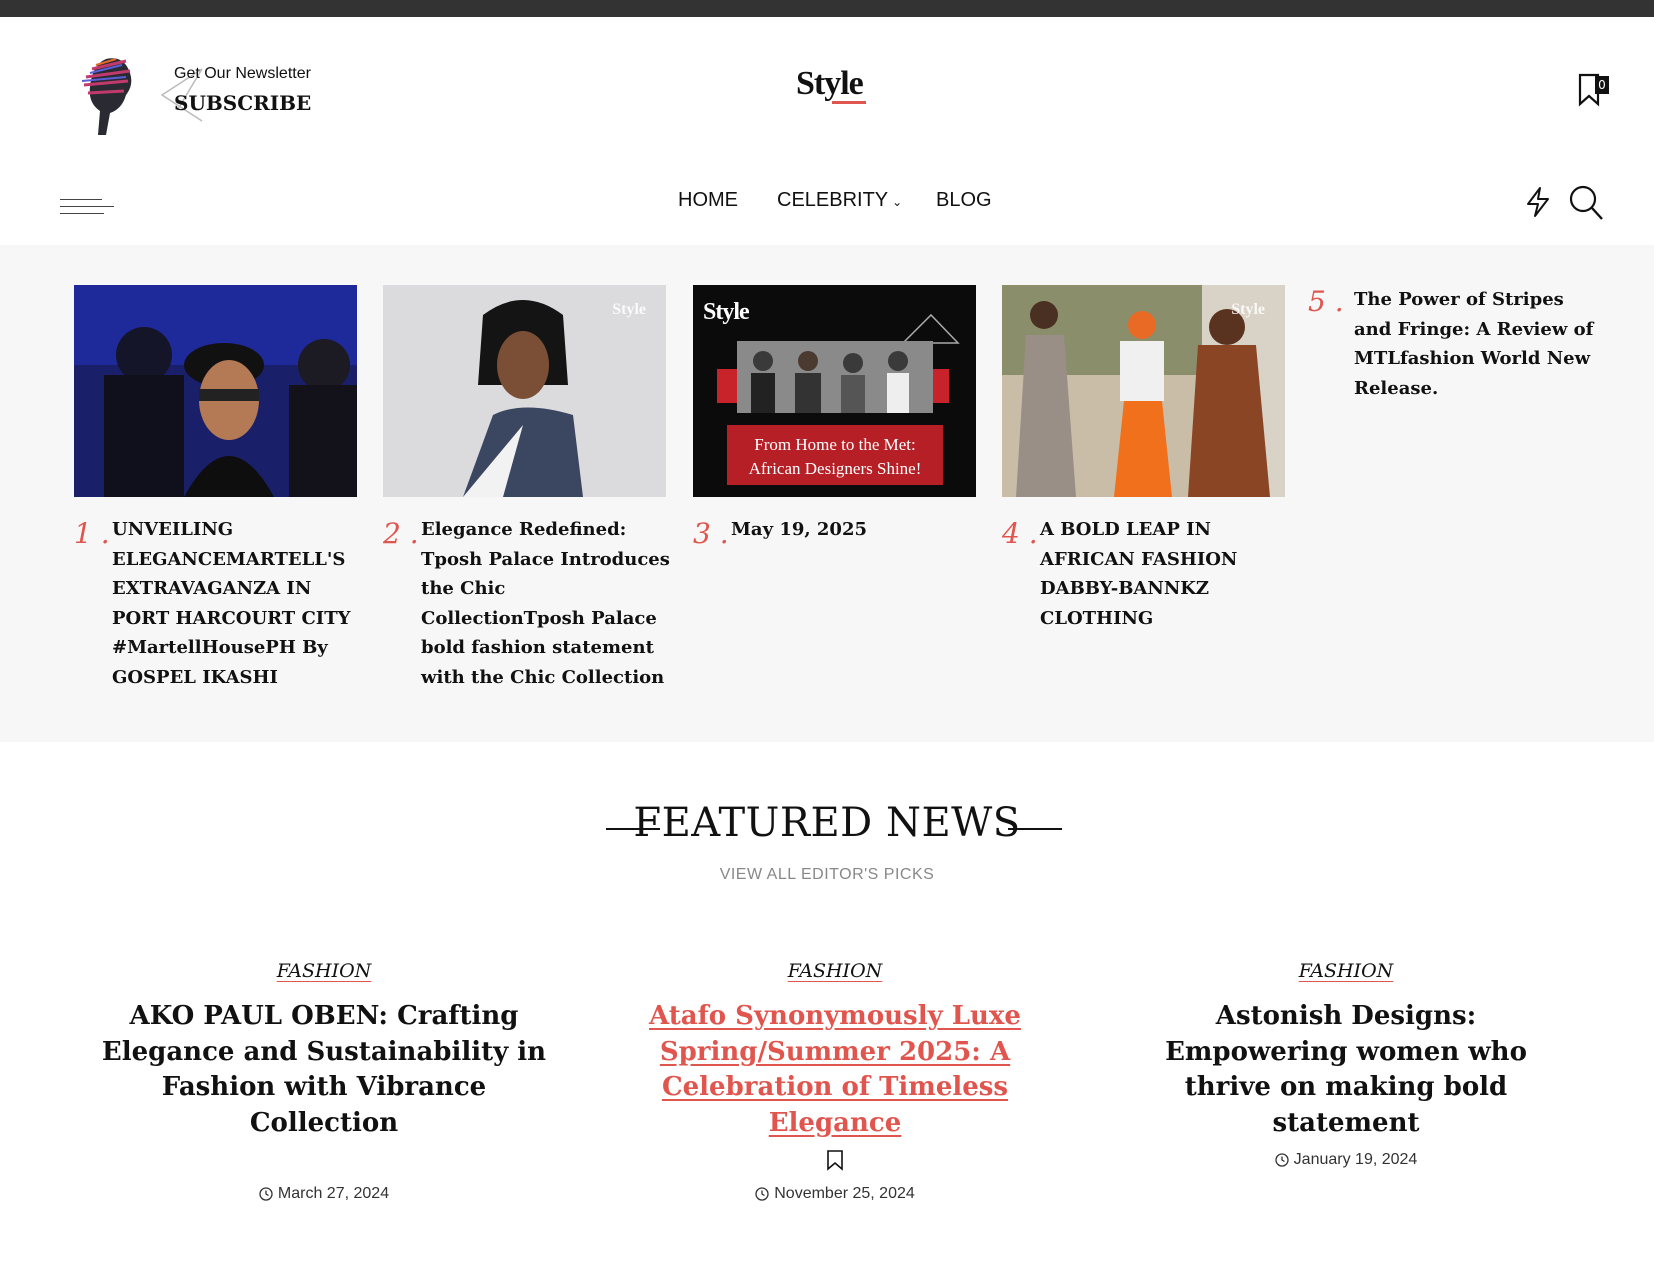  I want to click on nav-item-label: CELEBRITY, so click(833, 200).